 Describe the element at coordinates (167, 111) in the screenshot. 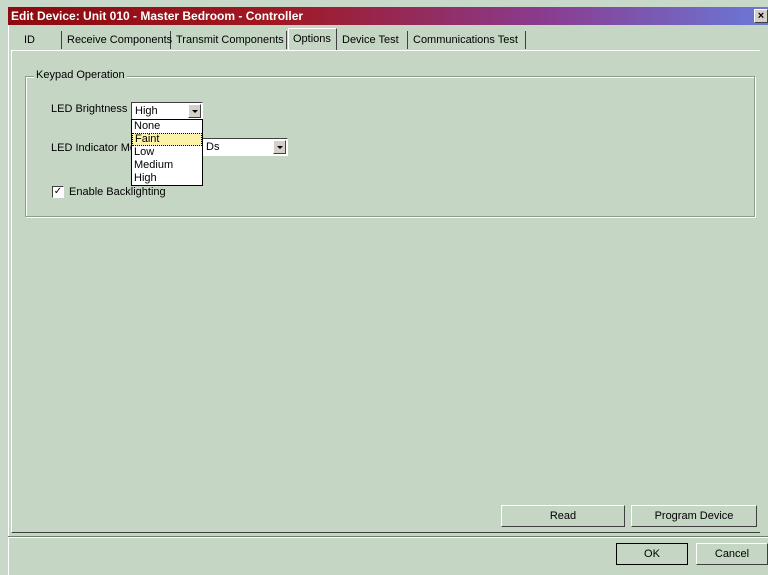

I see `led-brightness-select: High` at that location.